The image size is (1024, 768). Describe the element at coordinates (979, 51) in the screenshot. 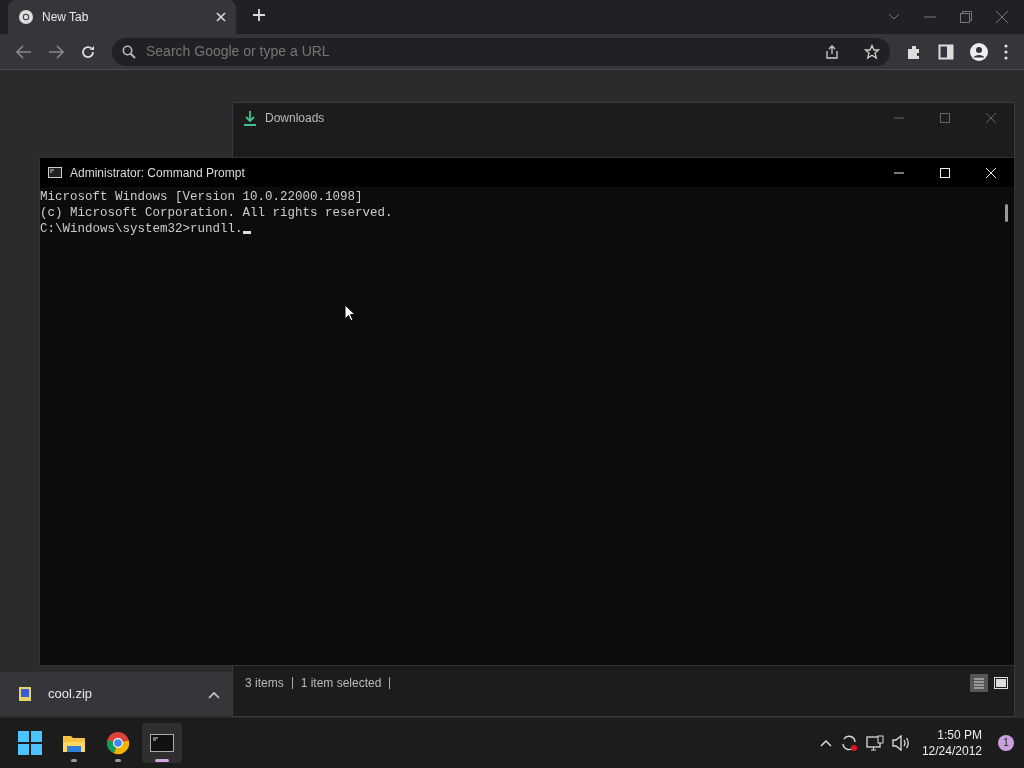

I see `profile-icon` at that location.